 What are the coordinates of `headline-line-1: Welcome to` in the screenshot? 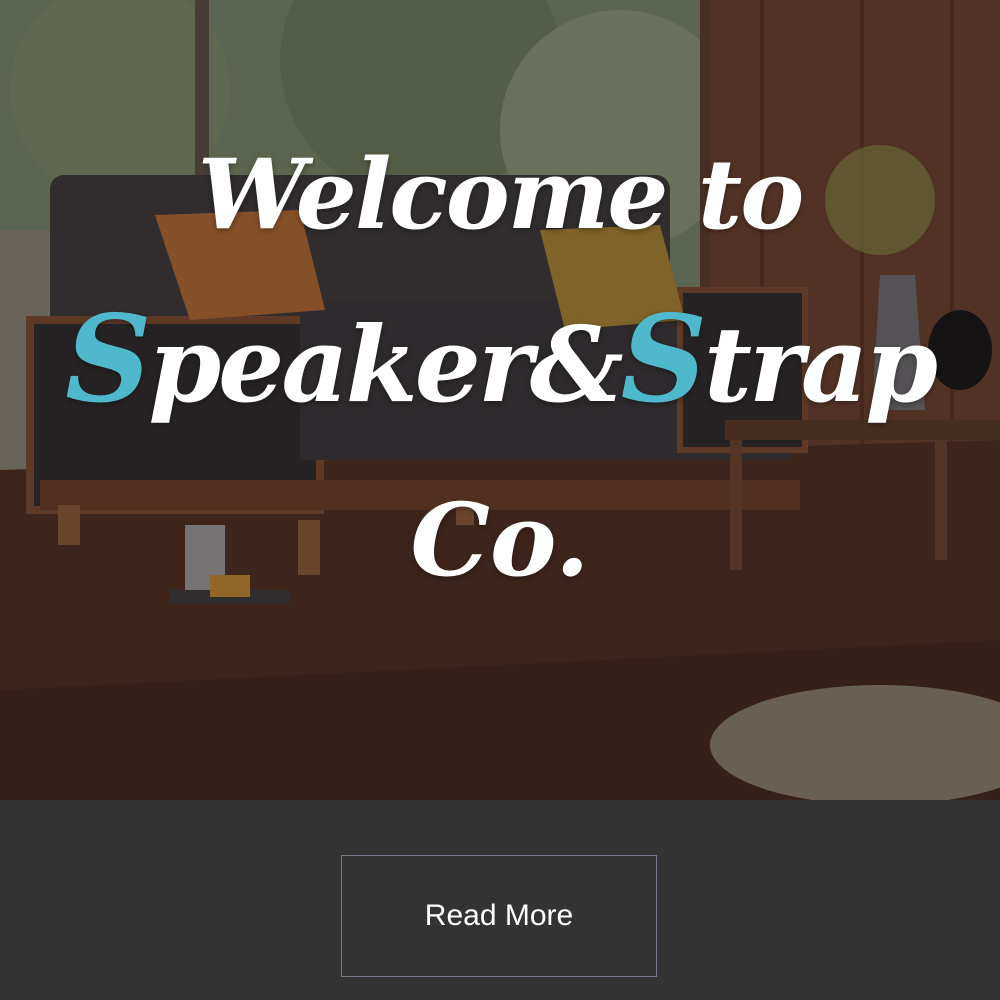 It's located at (500, 194).